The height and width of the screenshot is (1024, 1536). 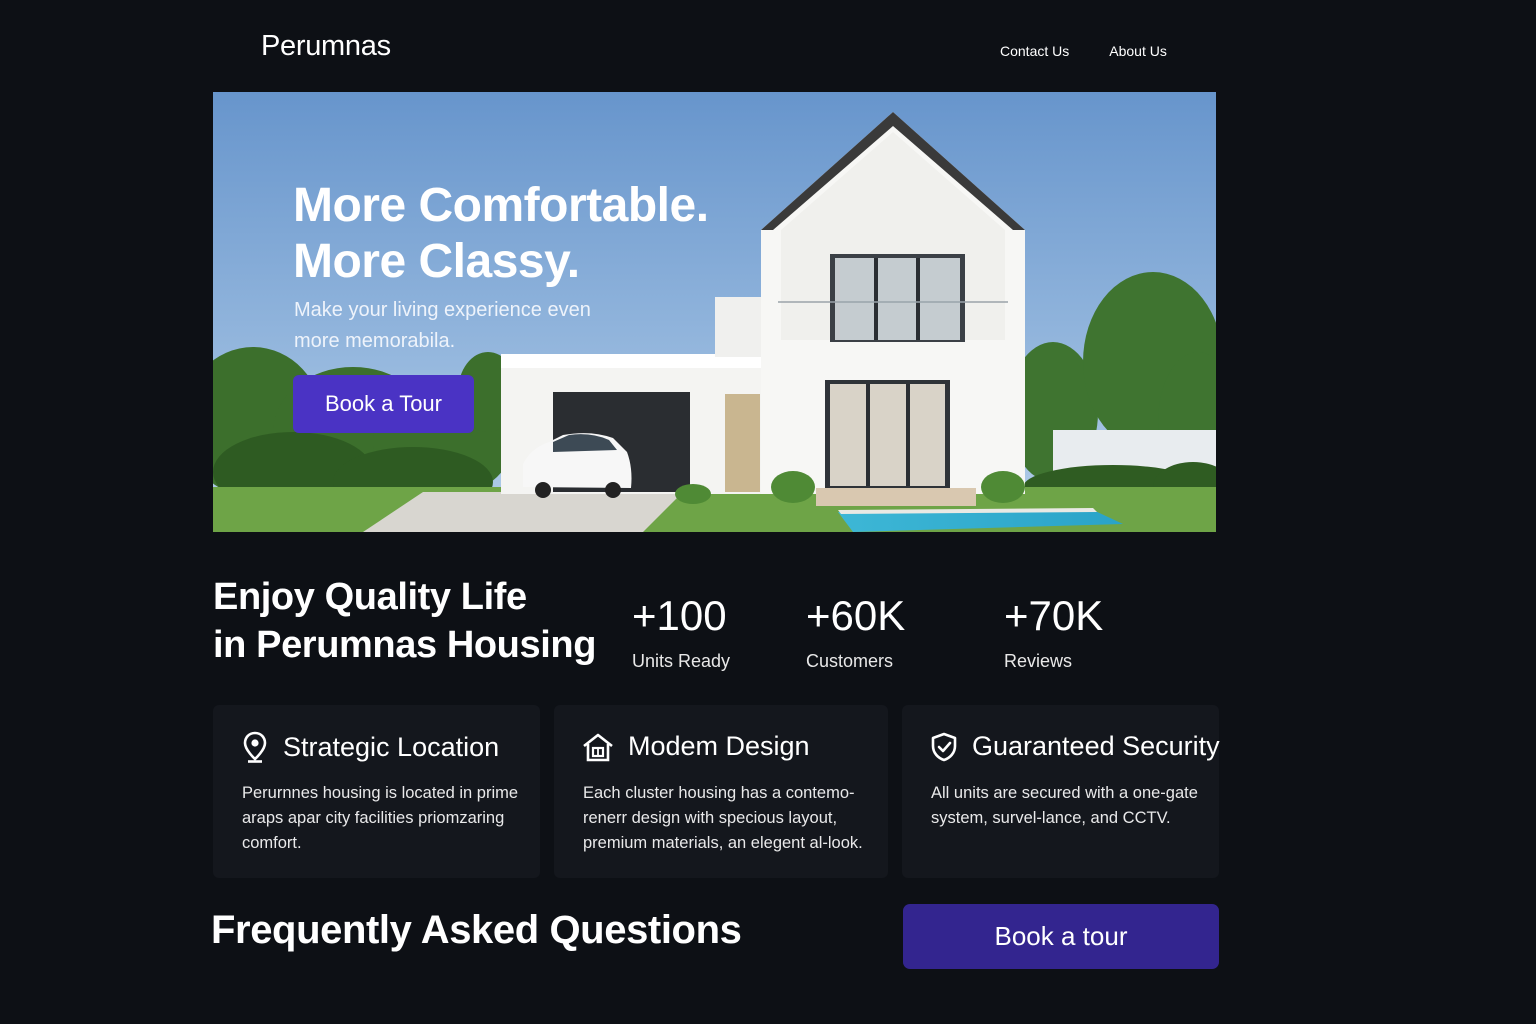 What do you see at coordinates (1083, 51) in the screenshot?
I see `top-nav: Contact Us About Us` at bounding box center [1083, 51].